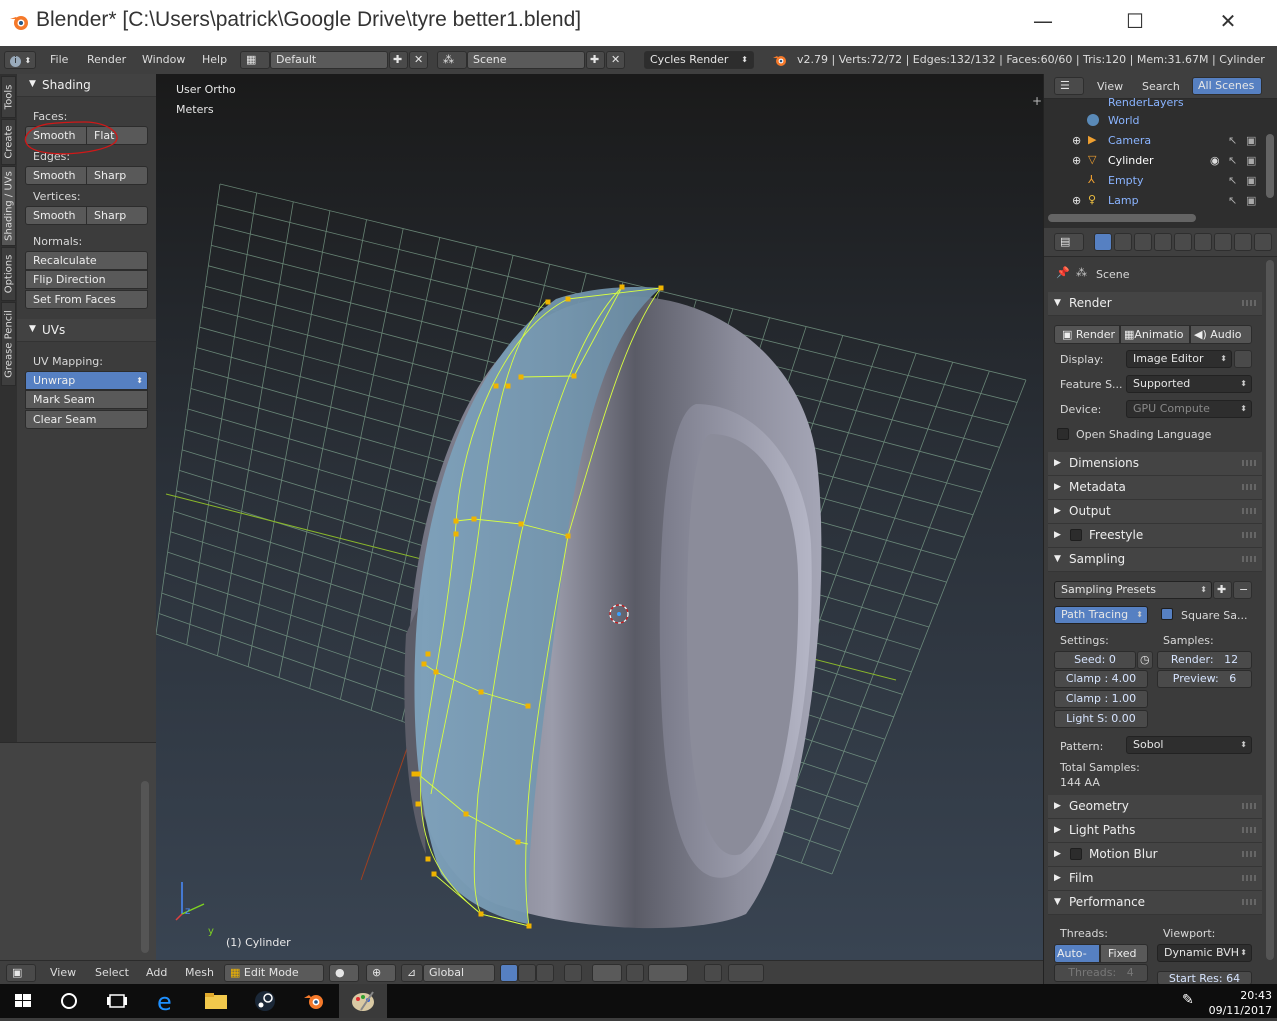 This screenshot has width=1277, height=1021. I want to click on render-audio-button: ◀) Audio, so click(1221, 334).